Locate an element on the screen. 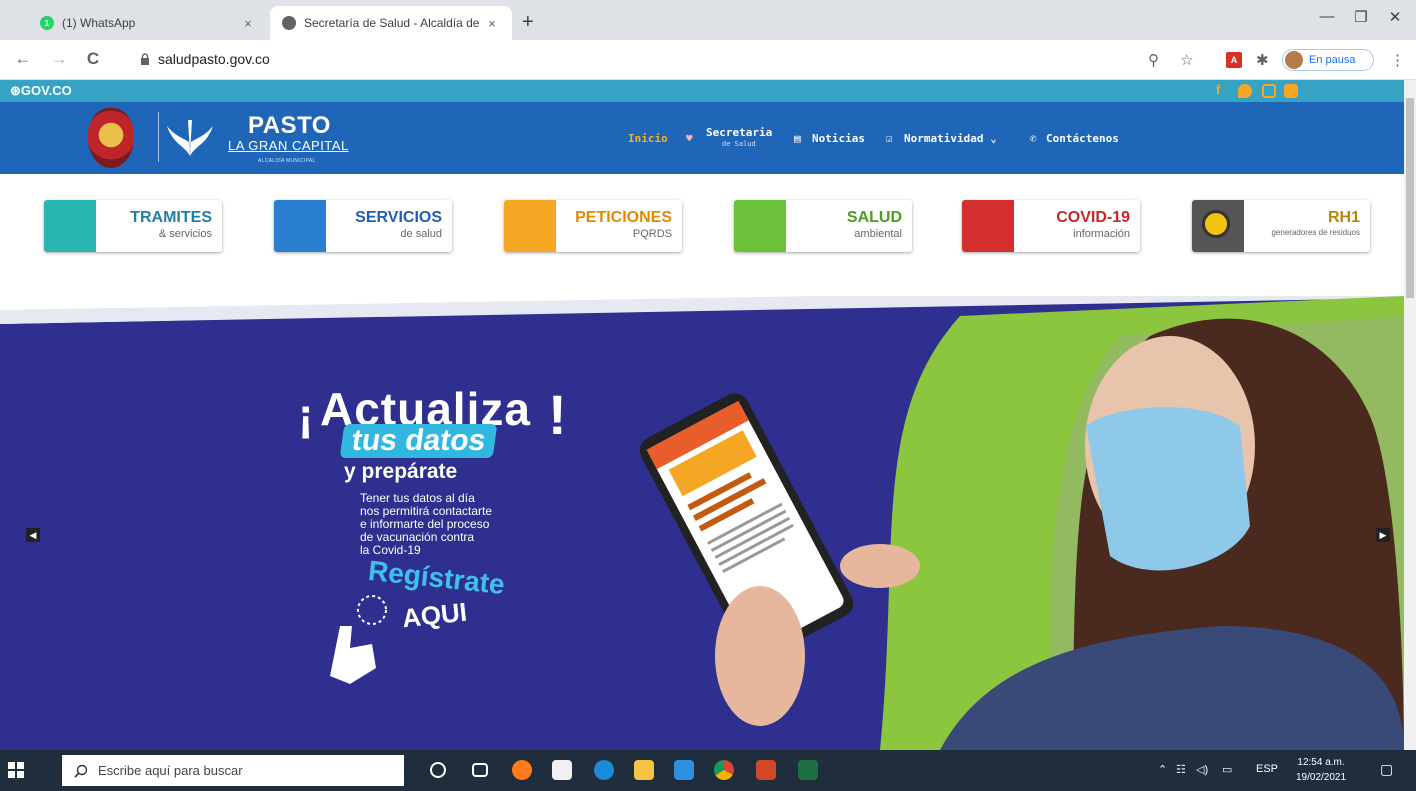 The image size is (1416, 791). tile-subtitle: & servicios is located at coordinates (185, 234).